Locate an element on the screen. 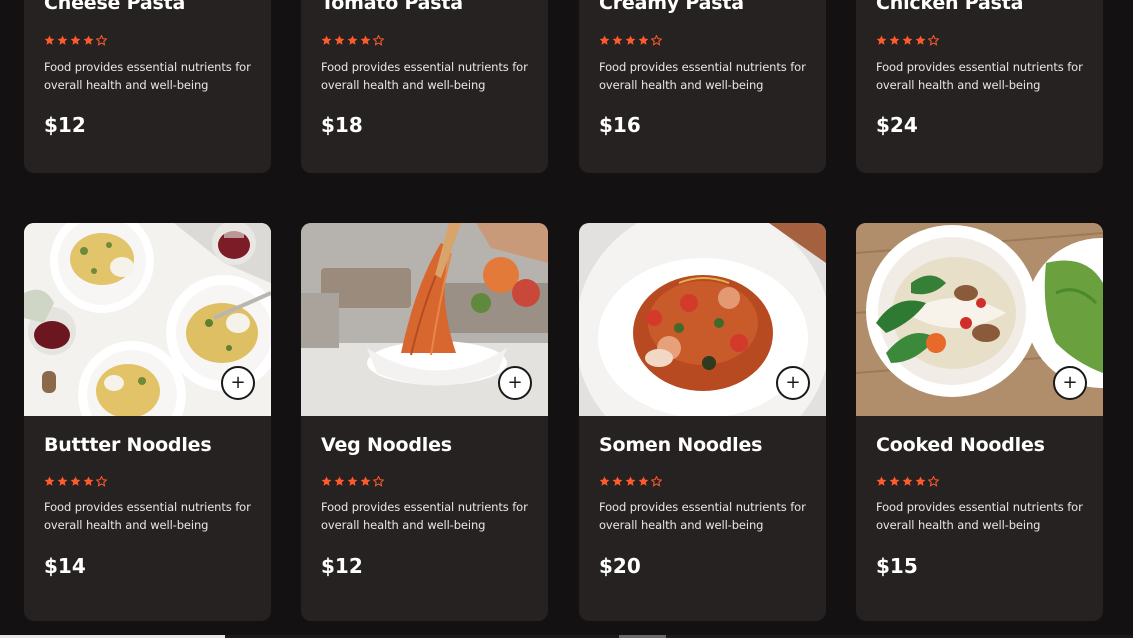 This screenshot has height=638, width=1133. food-price: $24 is located at coordinates (897, 125).